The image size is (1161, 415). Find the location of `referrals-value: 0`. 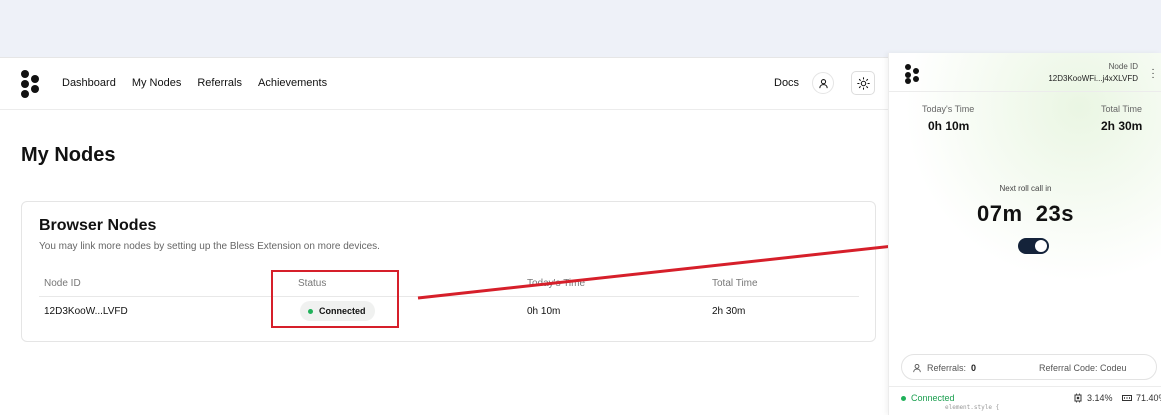

referrals-value: 0 is located at coordinates (974, 368).